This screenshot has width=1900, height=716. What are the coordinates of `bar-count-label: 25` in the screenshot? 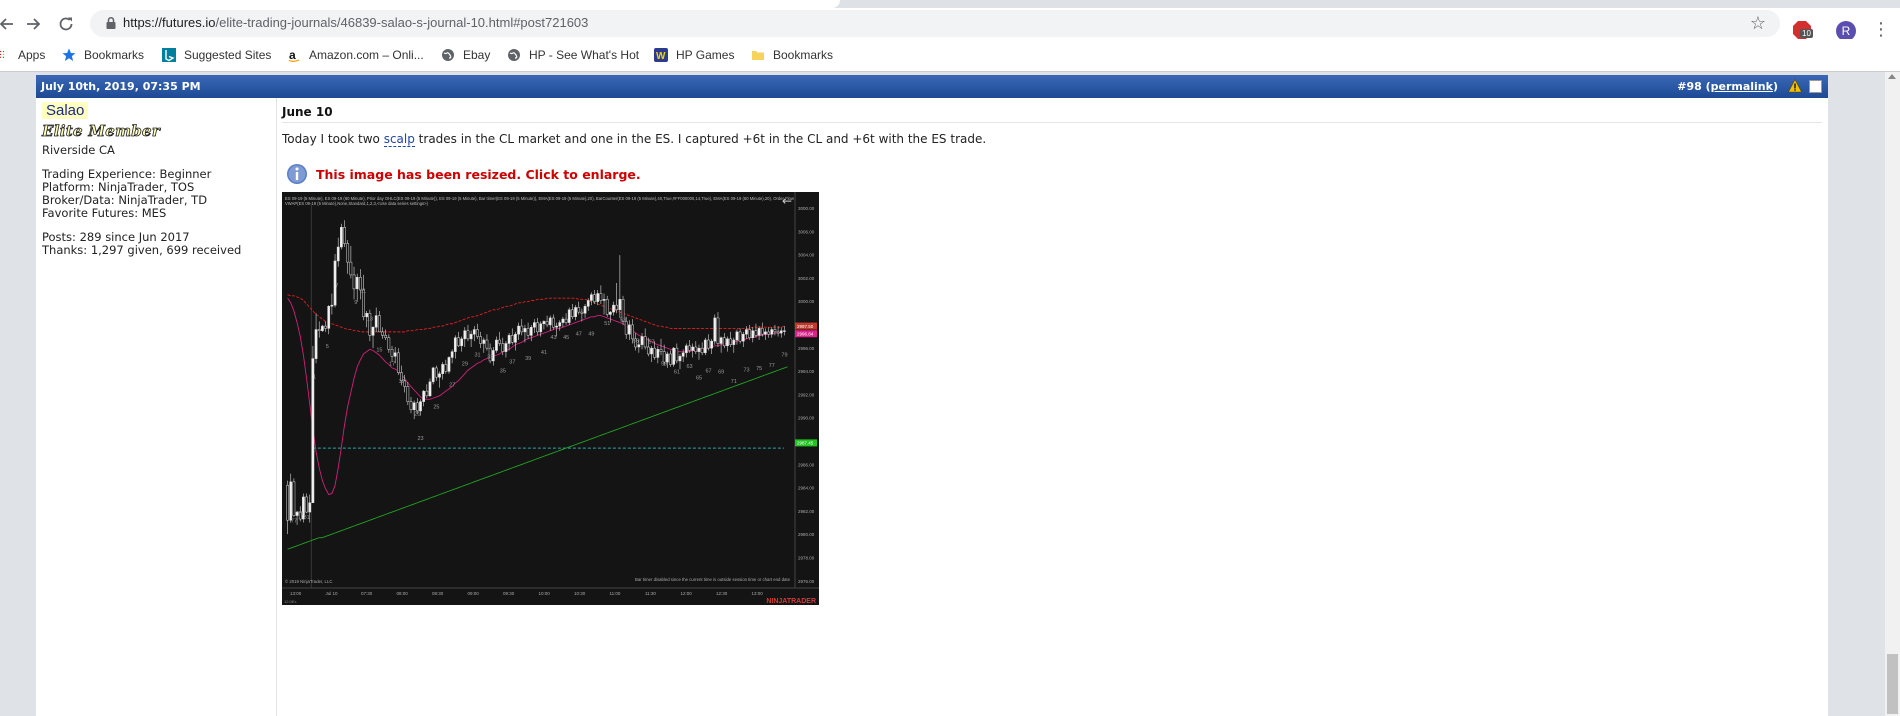 It's located at (436, 408).